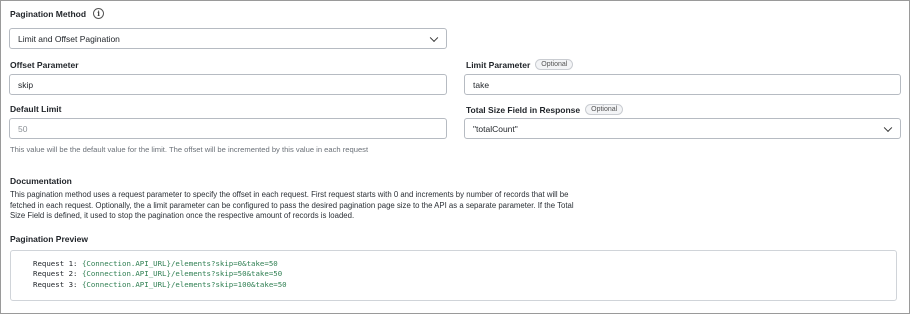 This screenshot has height=314, width=910. What do you see at coordinates (228, 38) in the screenshot?
I see `pagination-method-select: Limit and Offset Pagination` at bounding box center [228, 38].